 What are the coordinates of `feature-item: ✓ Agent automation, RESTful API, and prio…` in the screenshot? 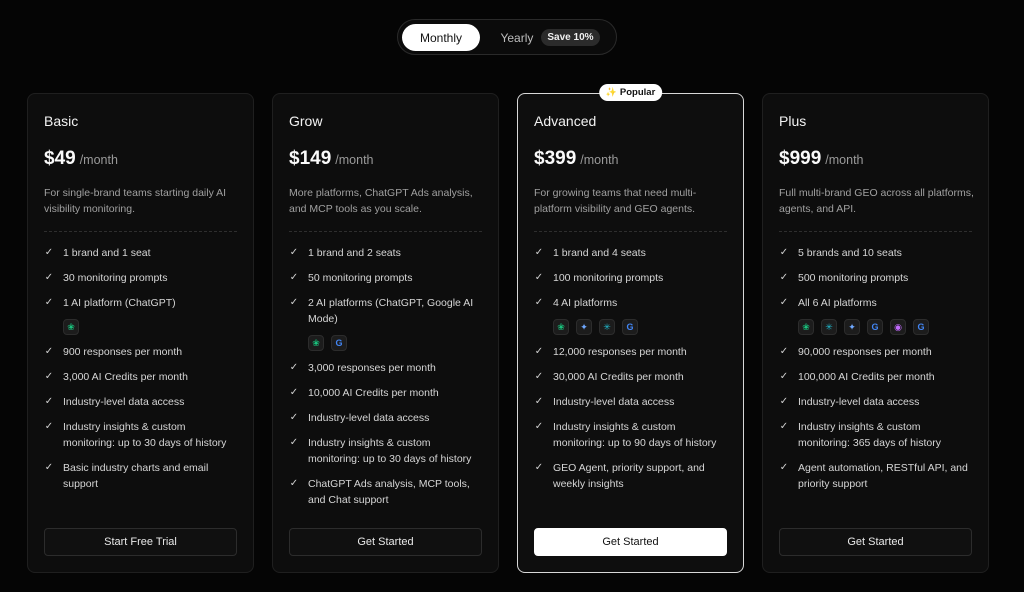 It's located at (876, 476).